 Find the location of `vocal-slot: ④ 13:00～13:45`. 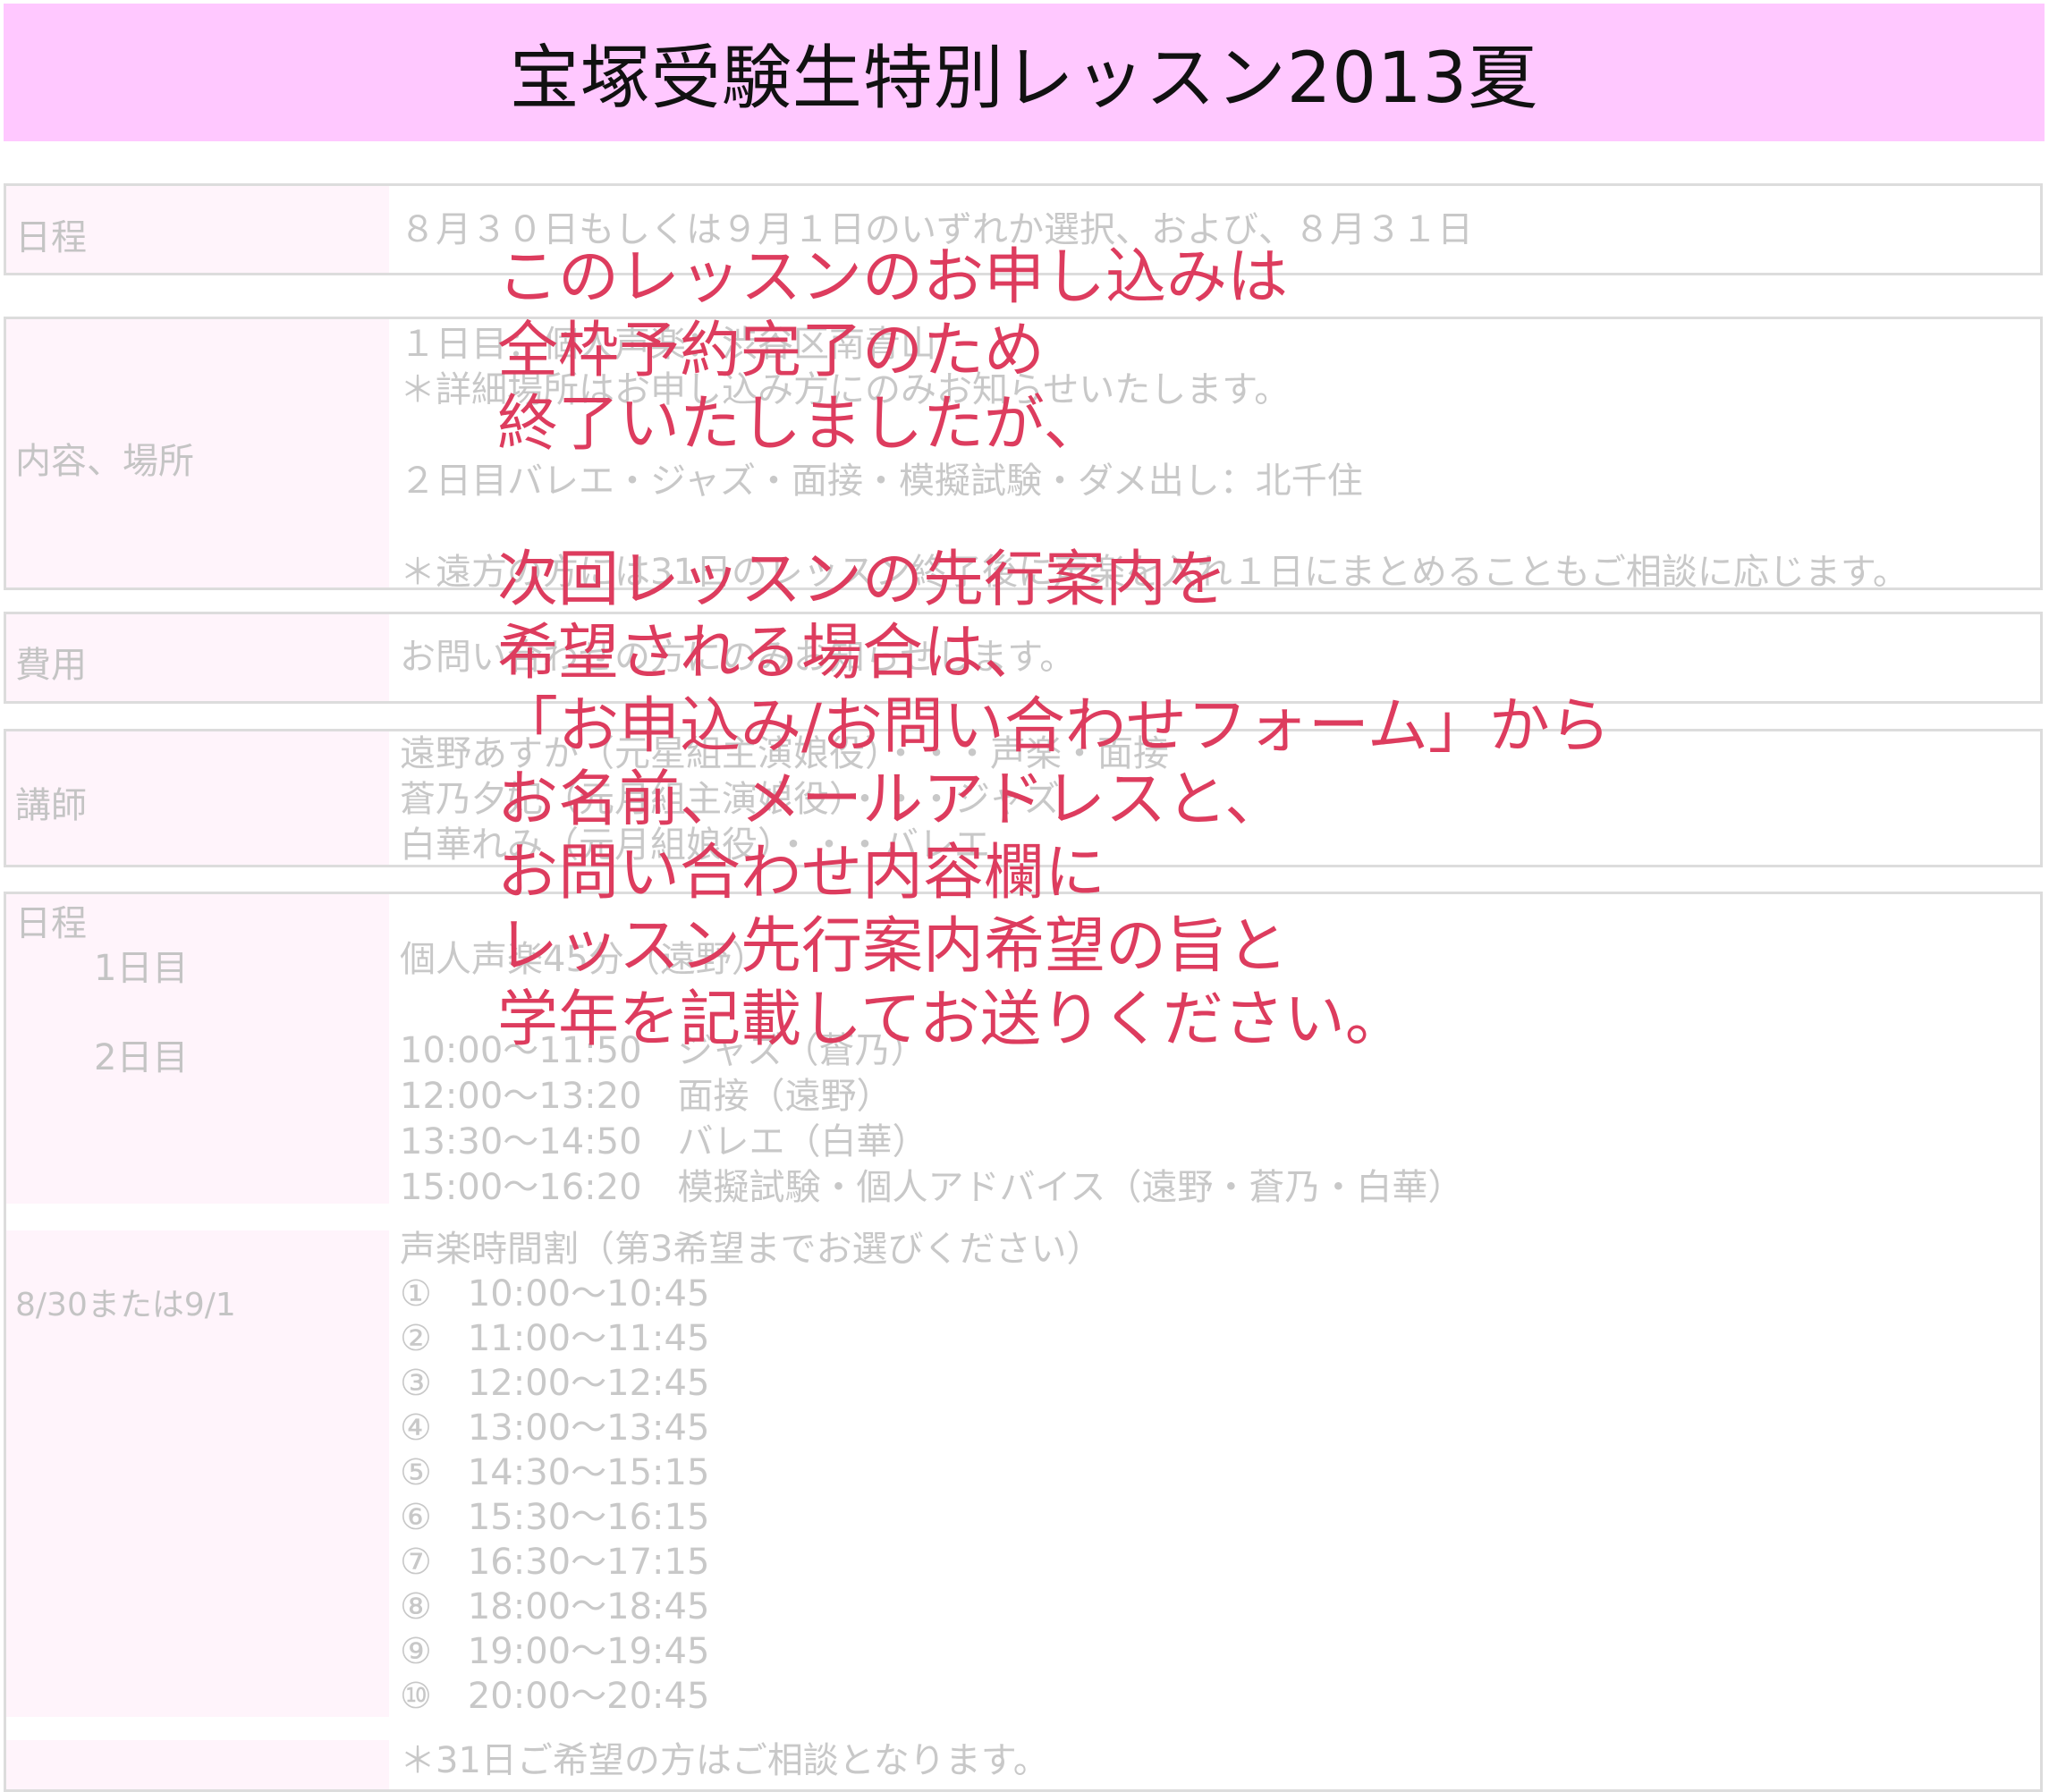

vocal-slot: ④ 13:00～13:45 is located at coordinates (555, 1428).